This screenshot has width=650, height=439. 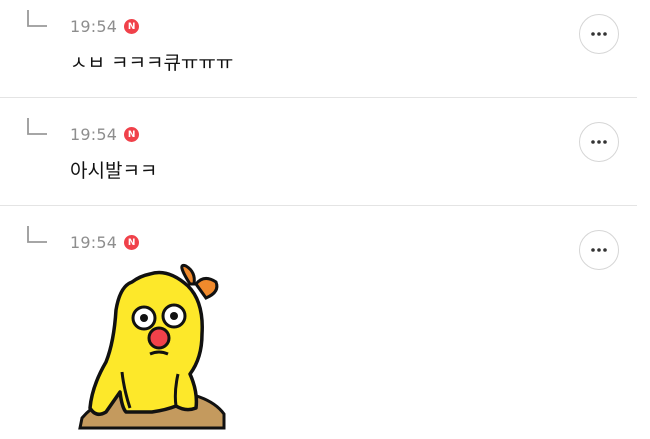 I want to click on sticker-body, so click(x=146, y=343).